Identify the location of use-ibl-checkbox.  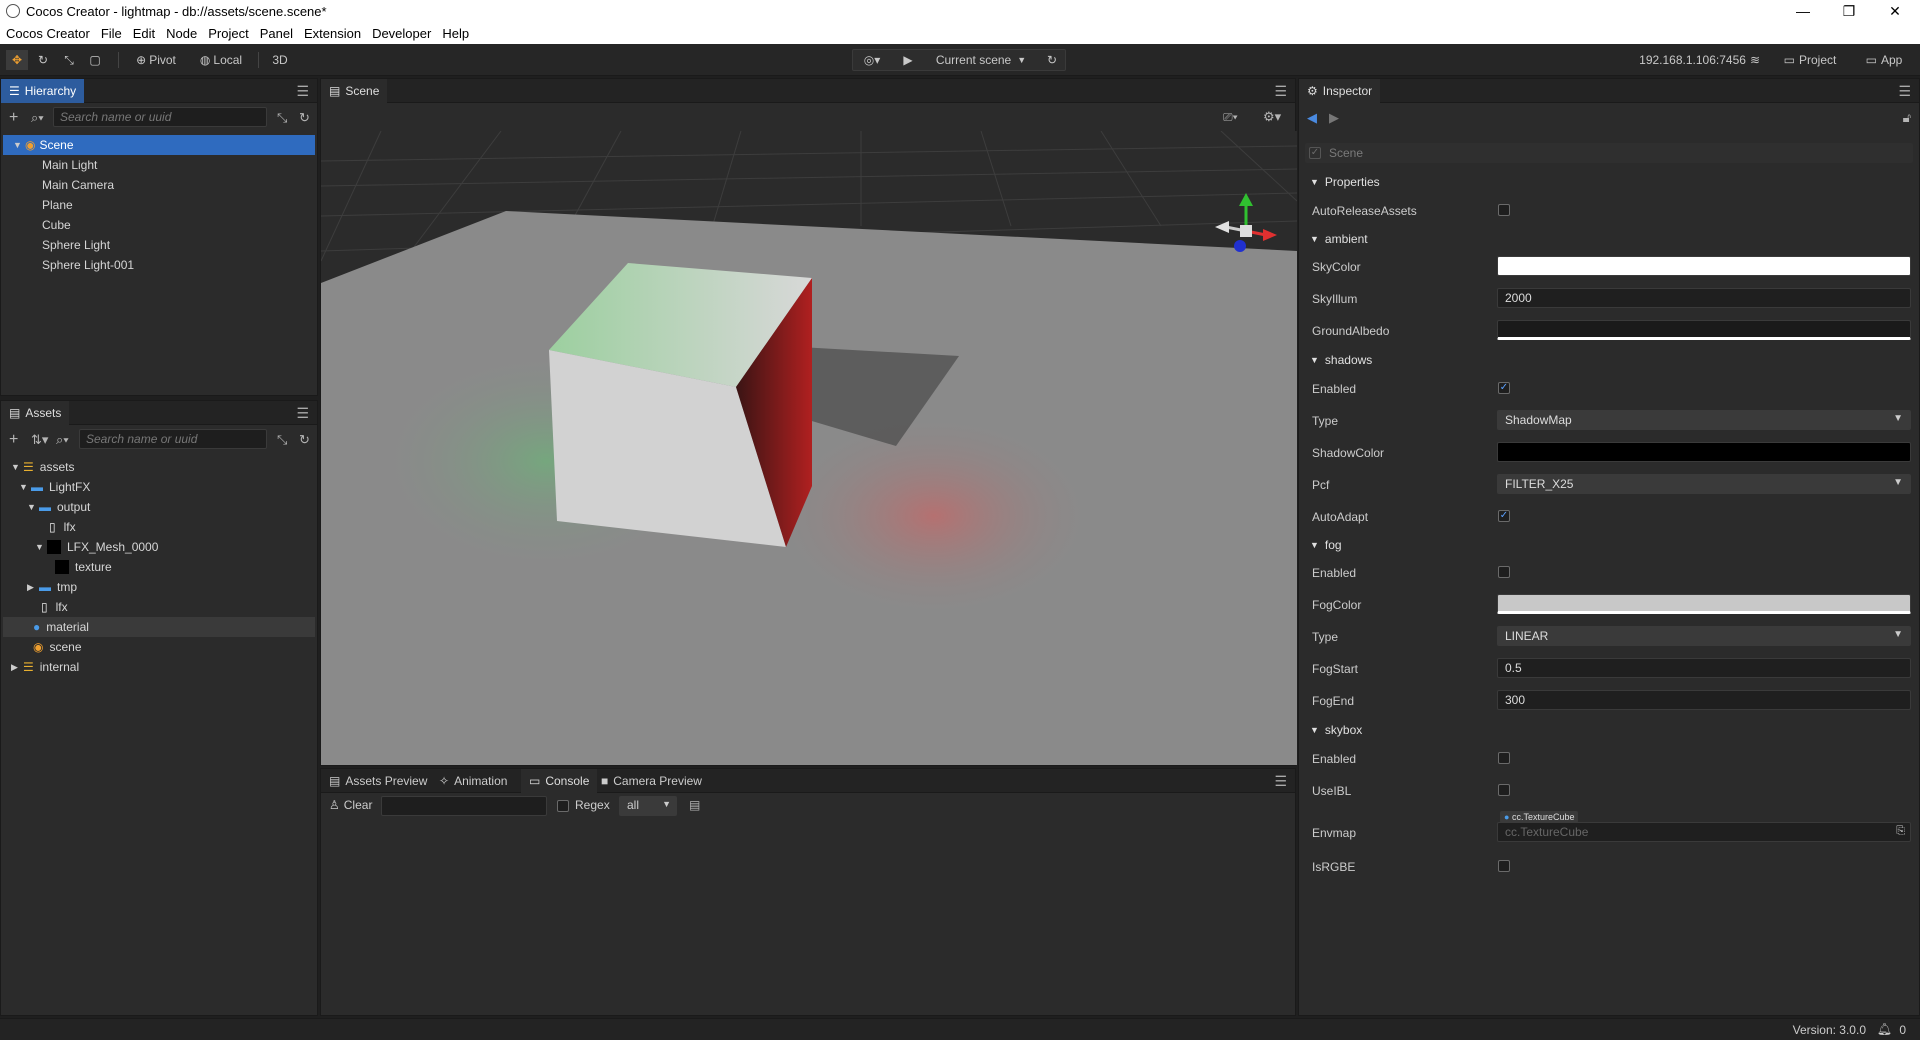
(1504, 790).